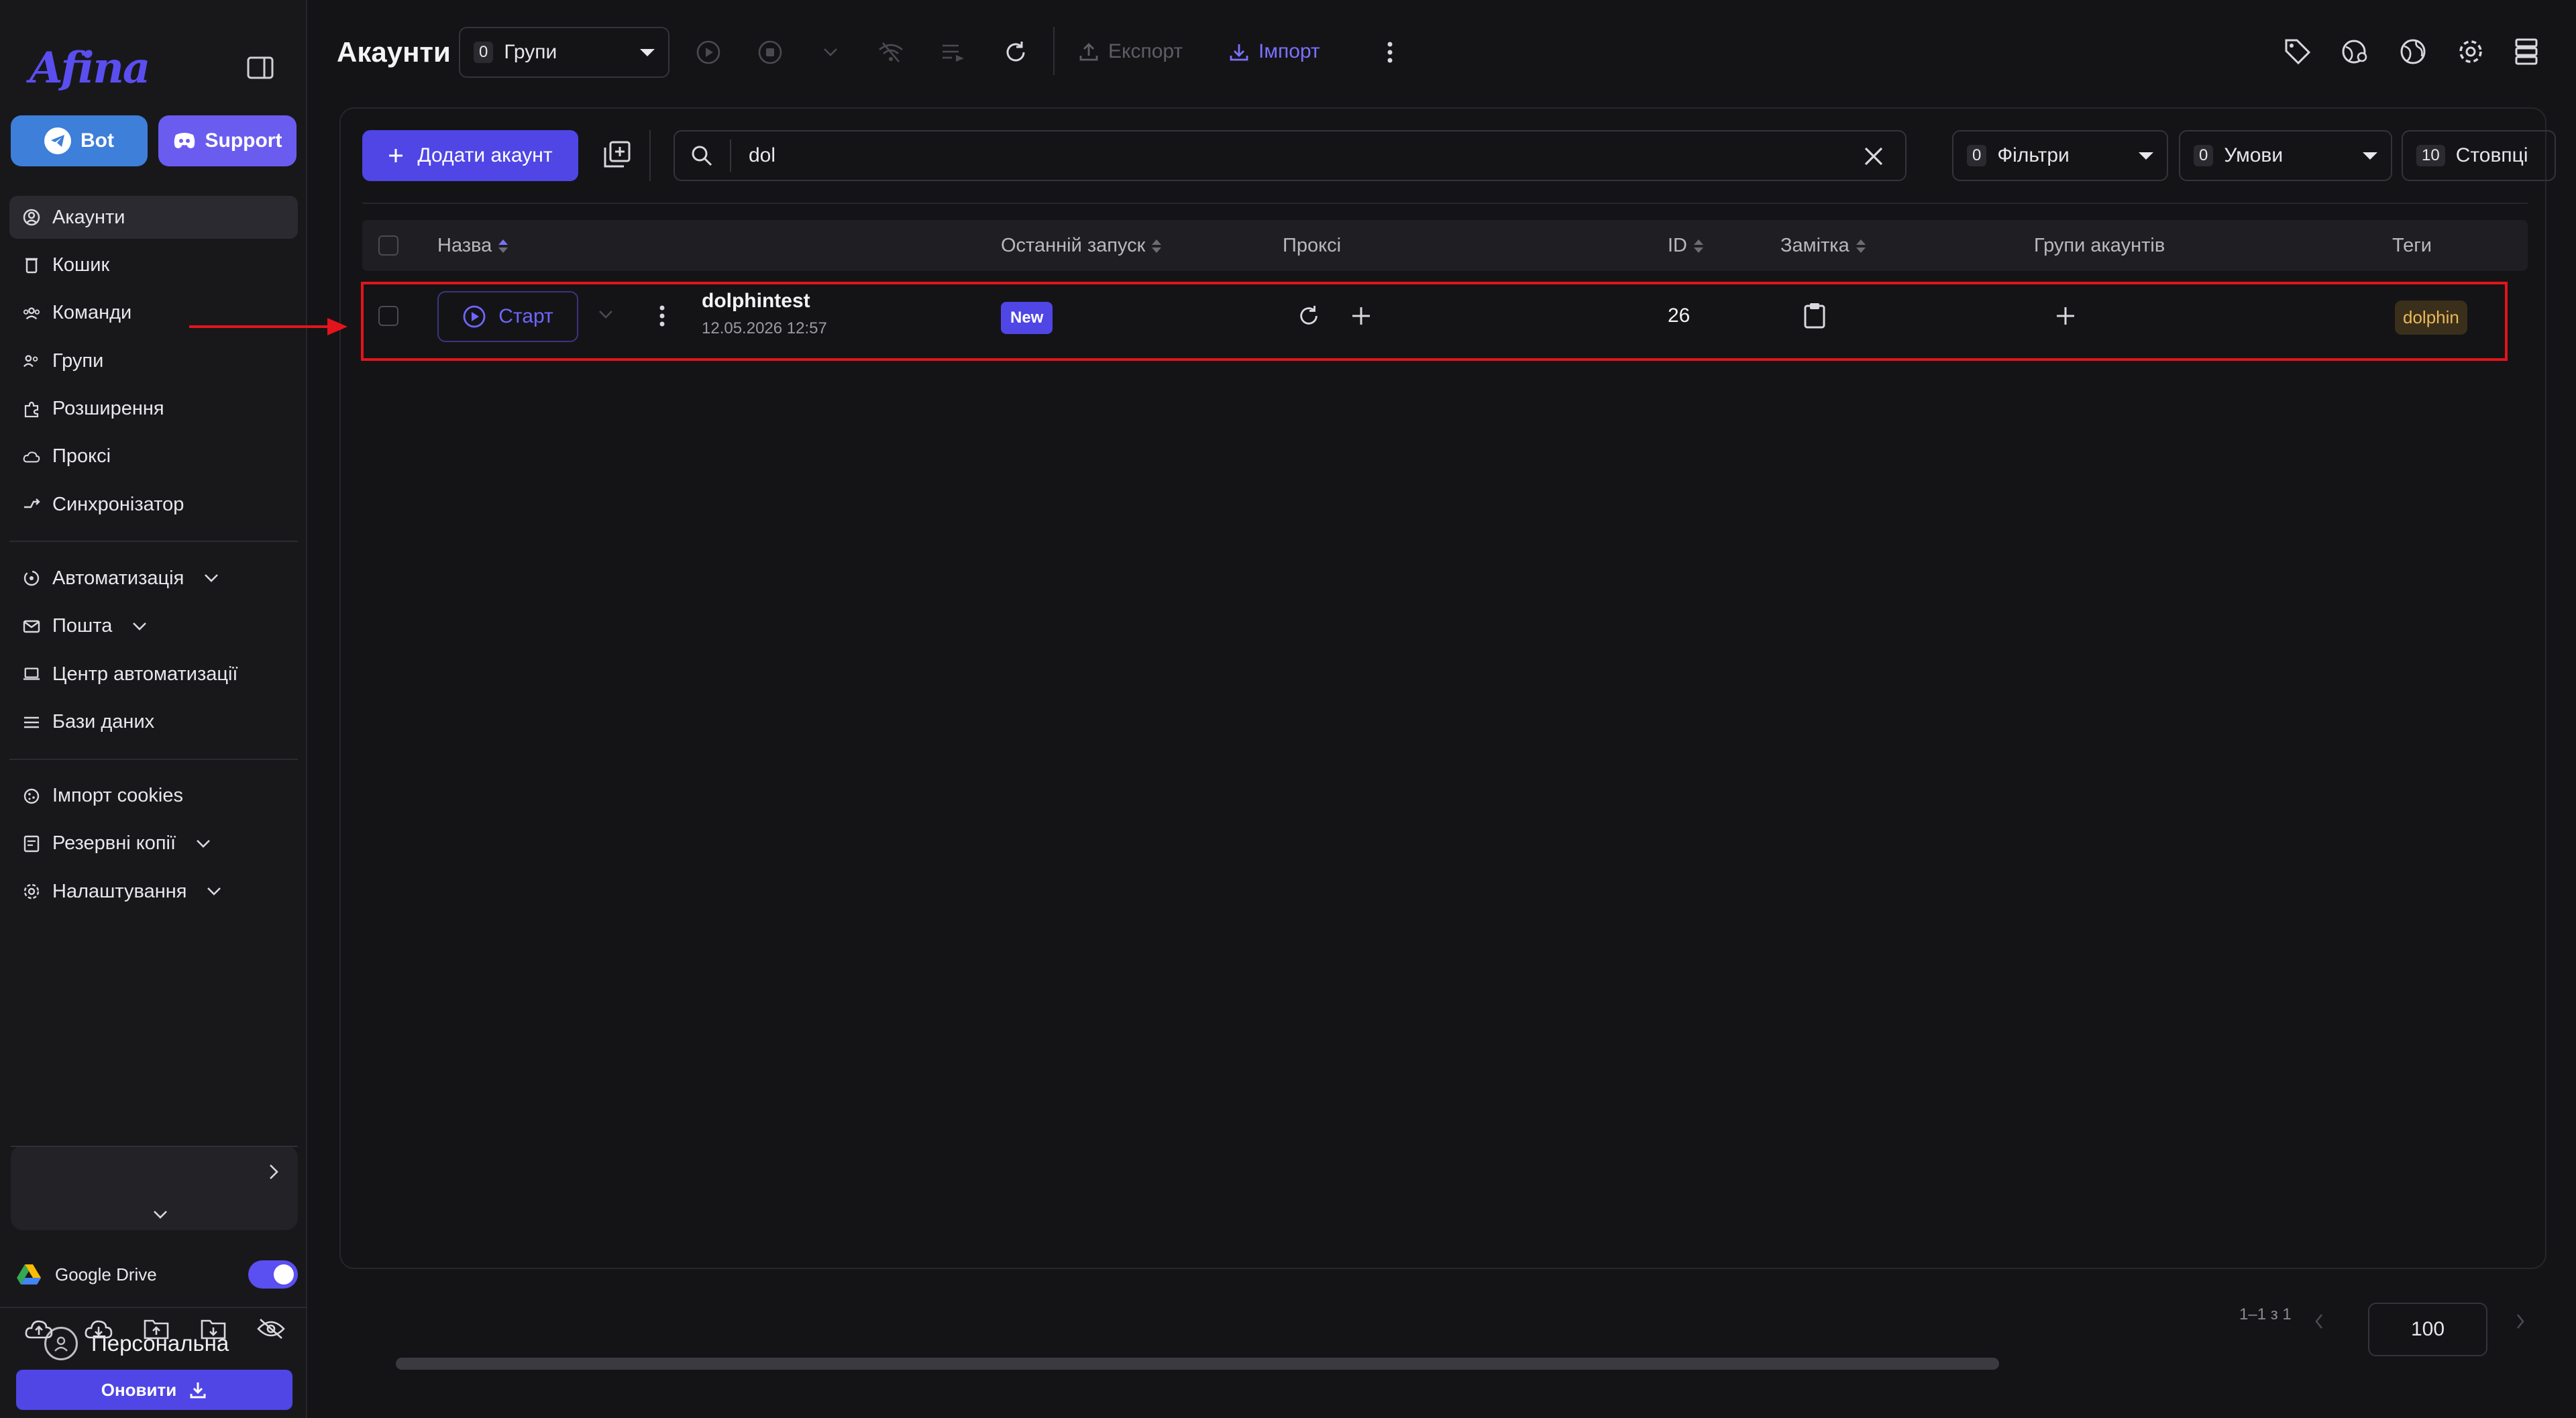 The image size is (2576, 1418). Describe the element at coordinates (119, 891) in the screenshot. I see `sidebar-item-label: Налаштування` at that location.